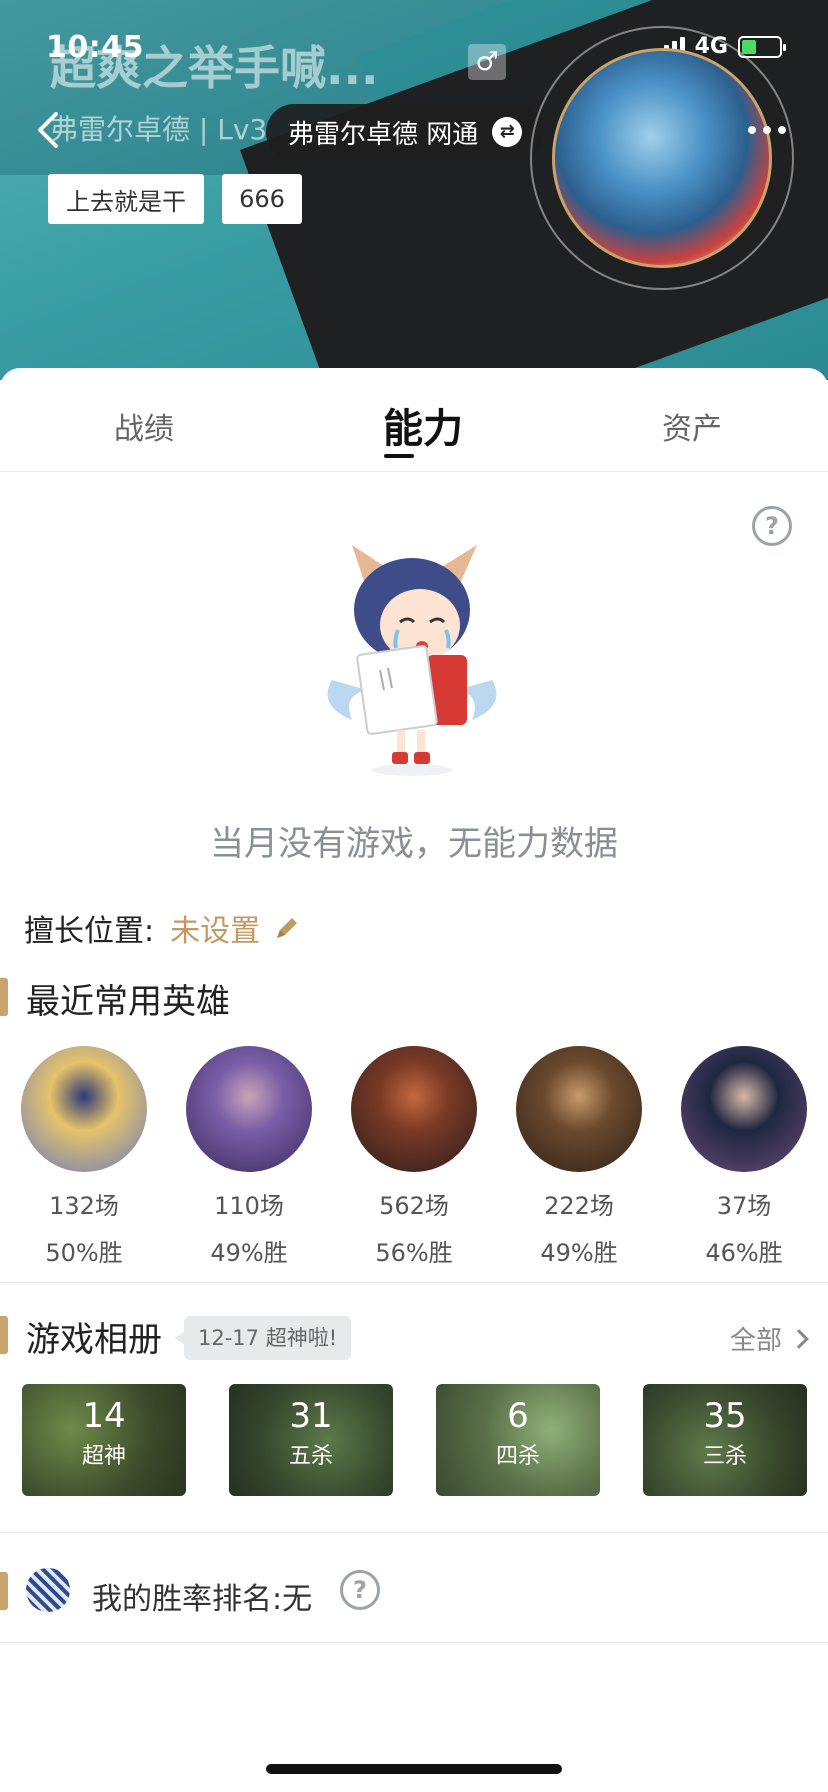  I want to click on player-tag: 666, so click(262, 199).